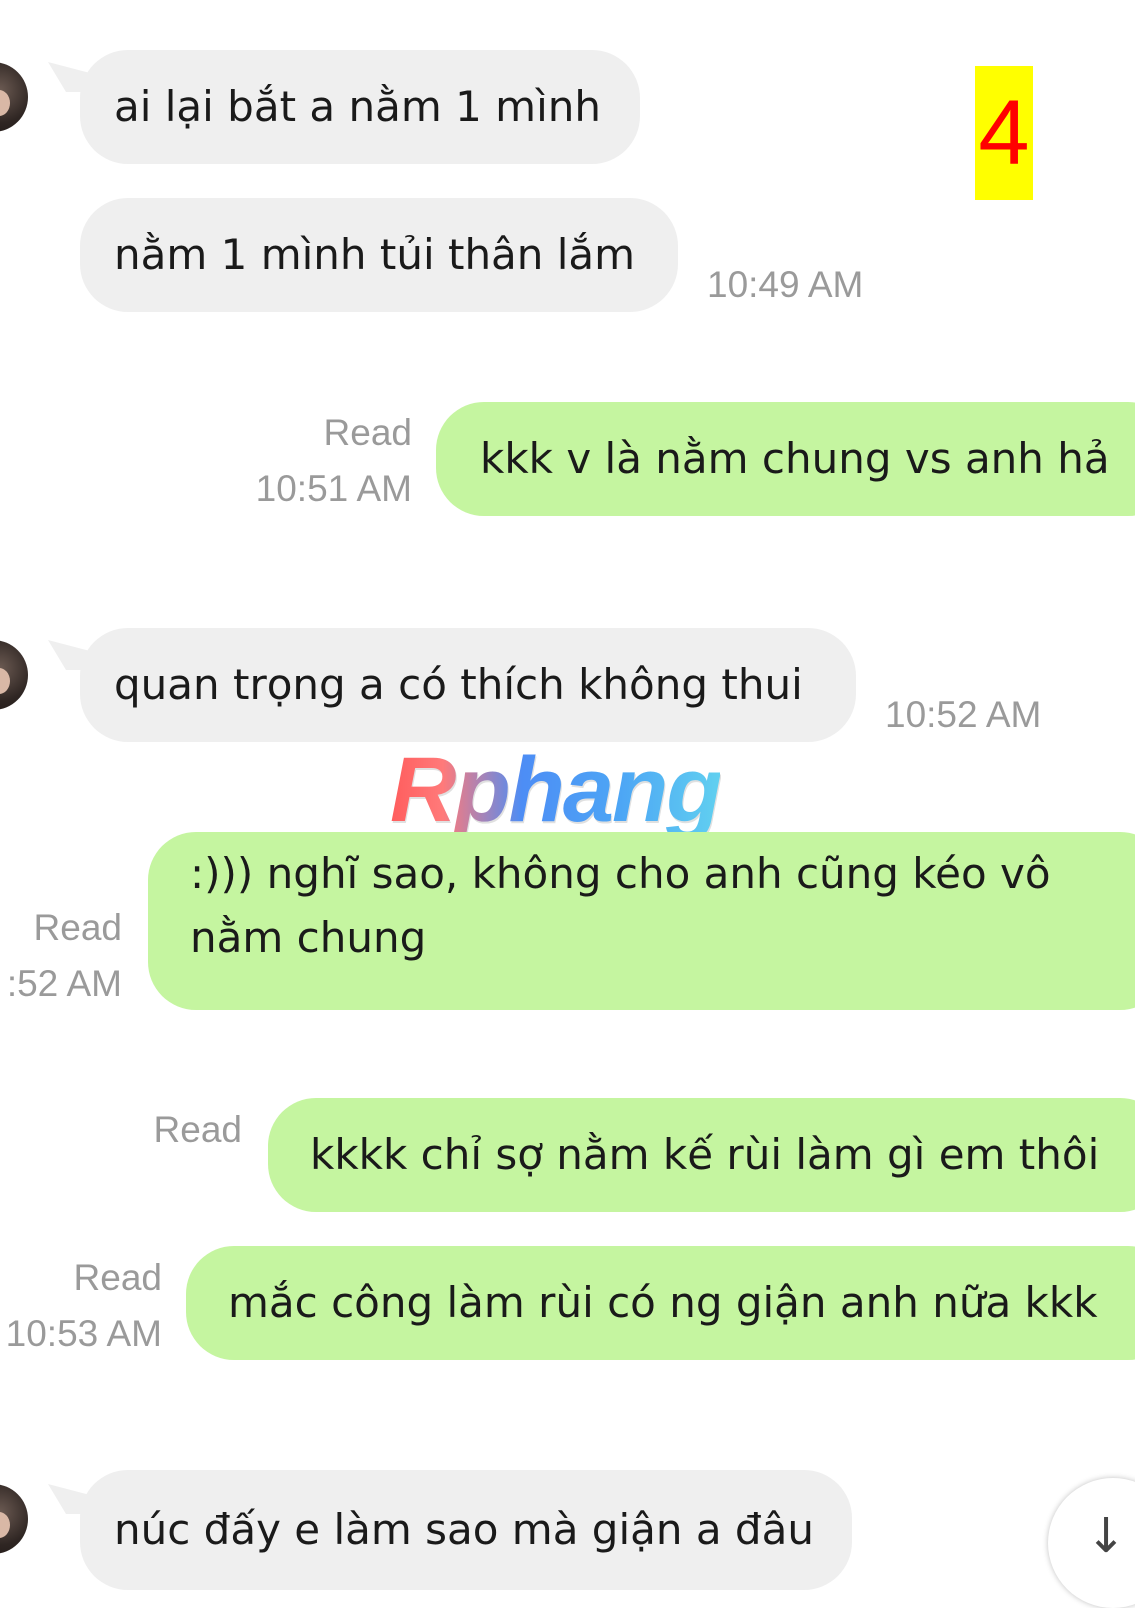  I want to click on page-number-badge: 4, so click(1004, 133).